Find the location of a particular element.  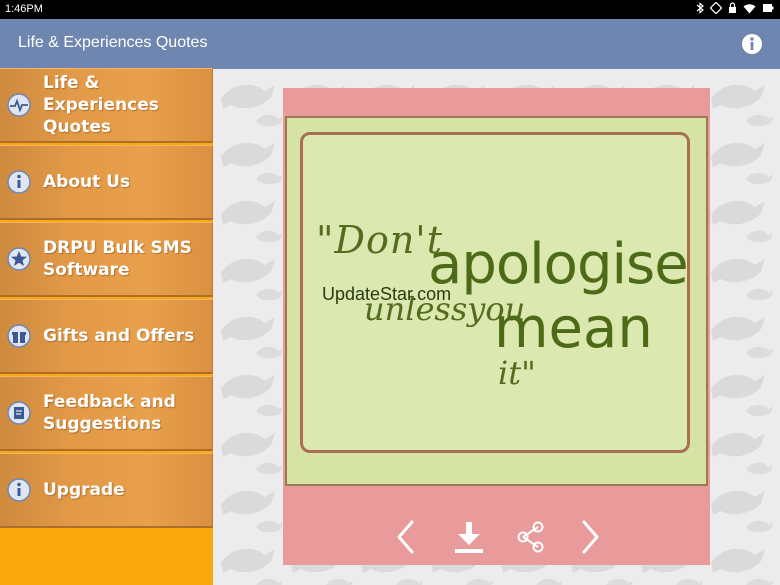

drawer-item-label: DRPU Bulk SMS Software is located at coordinates (117, 259).